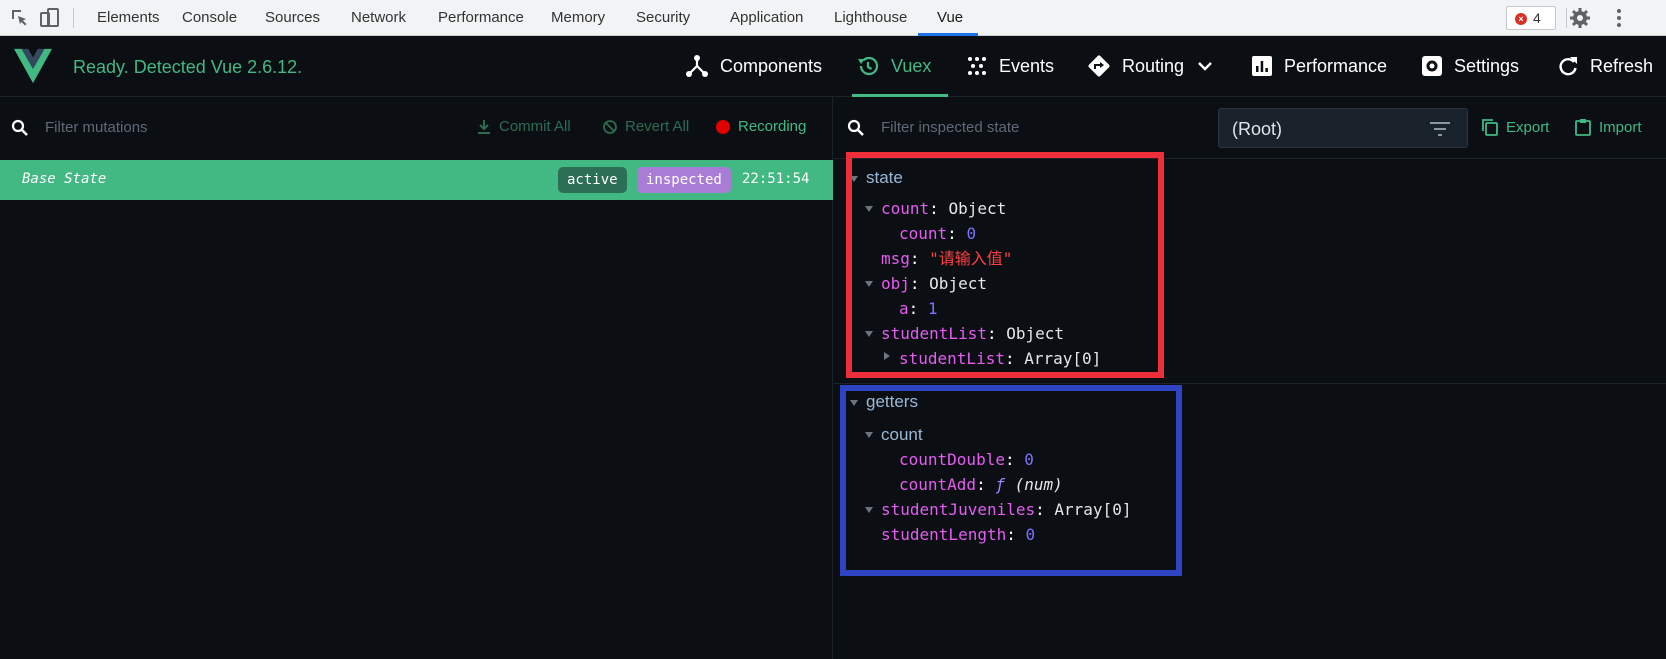 The image size is (1666, 659). What do you see at coordinates (870, 18) in the screenshot?
I see `tab-lighthouse: Lighthouse` at bounding box center [870, 18].